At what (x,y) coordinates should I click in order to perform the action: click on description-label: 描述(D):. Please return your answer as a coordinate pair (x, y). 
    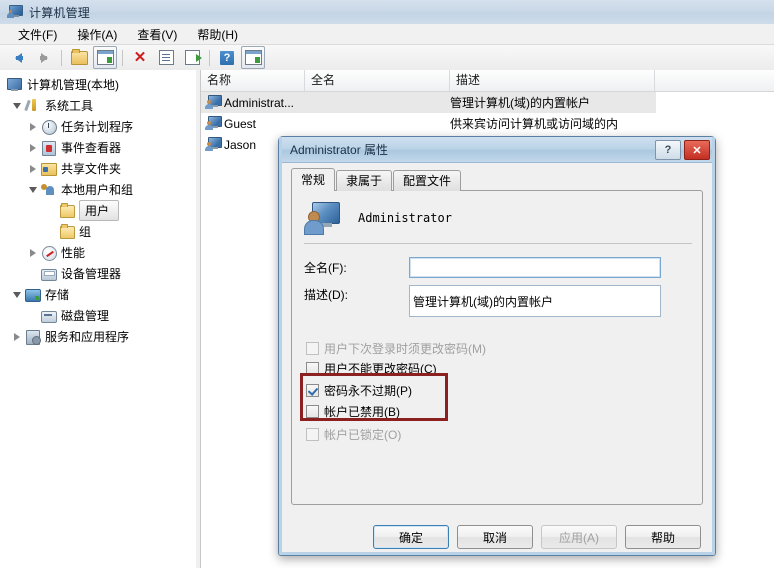
    Looking at the image, I should click on (326, 295).